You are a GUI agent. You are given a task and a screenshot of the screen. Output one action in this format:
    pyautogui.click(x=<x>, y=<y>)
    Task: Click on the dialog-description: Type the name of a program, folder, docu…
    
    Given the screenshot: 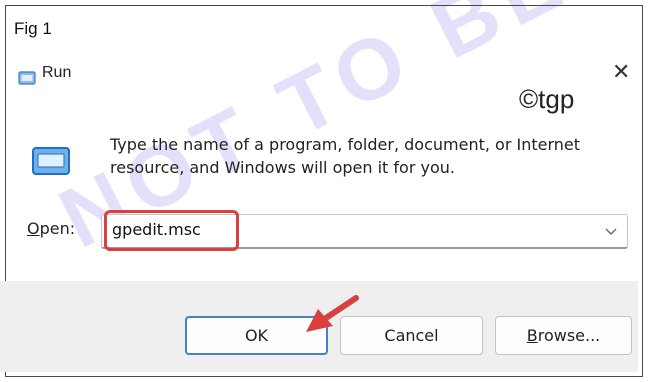 What is the action you would take?
    pyautogui.click(x=345, y=156)
    